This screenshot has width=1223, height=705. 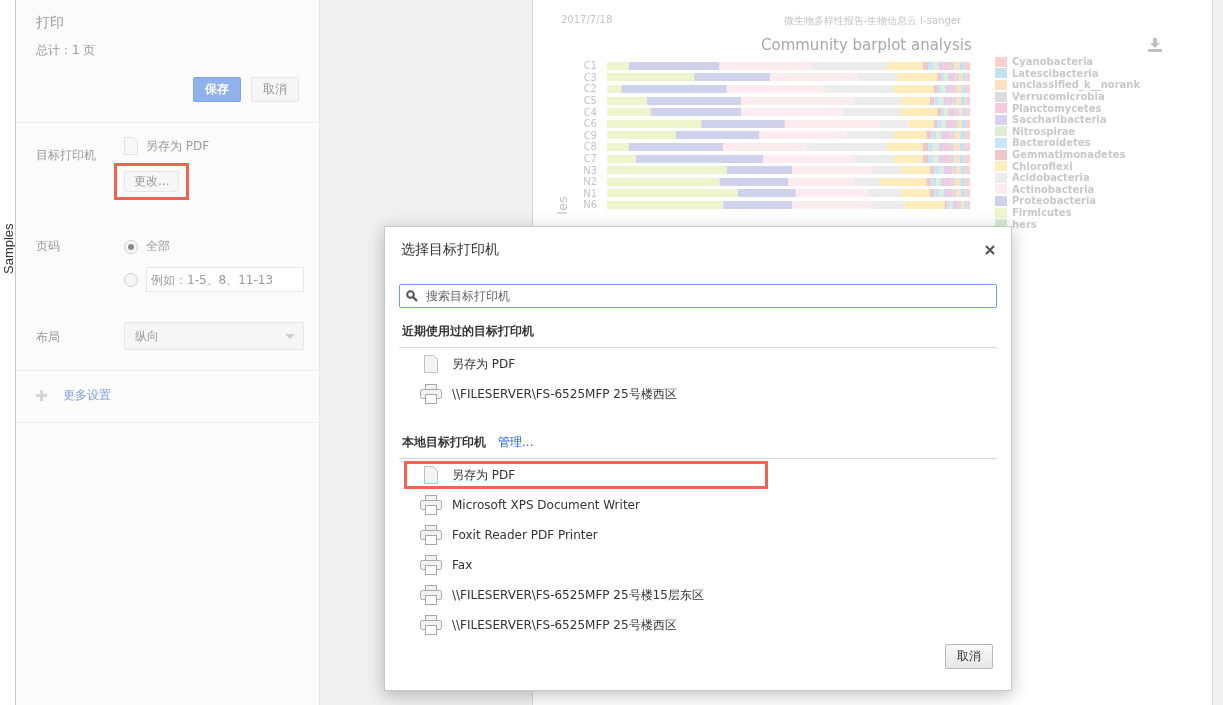 What do you see at coordinates (698, 296) in the screenshot?
I see `search-field: 搜索目标打印机` at bounding box center [698, 296].